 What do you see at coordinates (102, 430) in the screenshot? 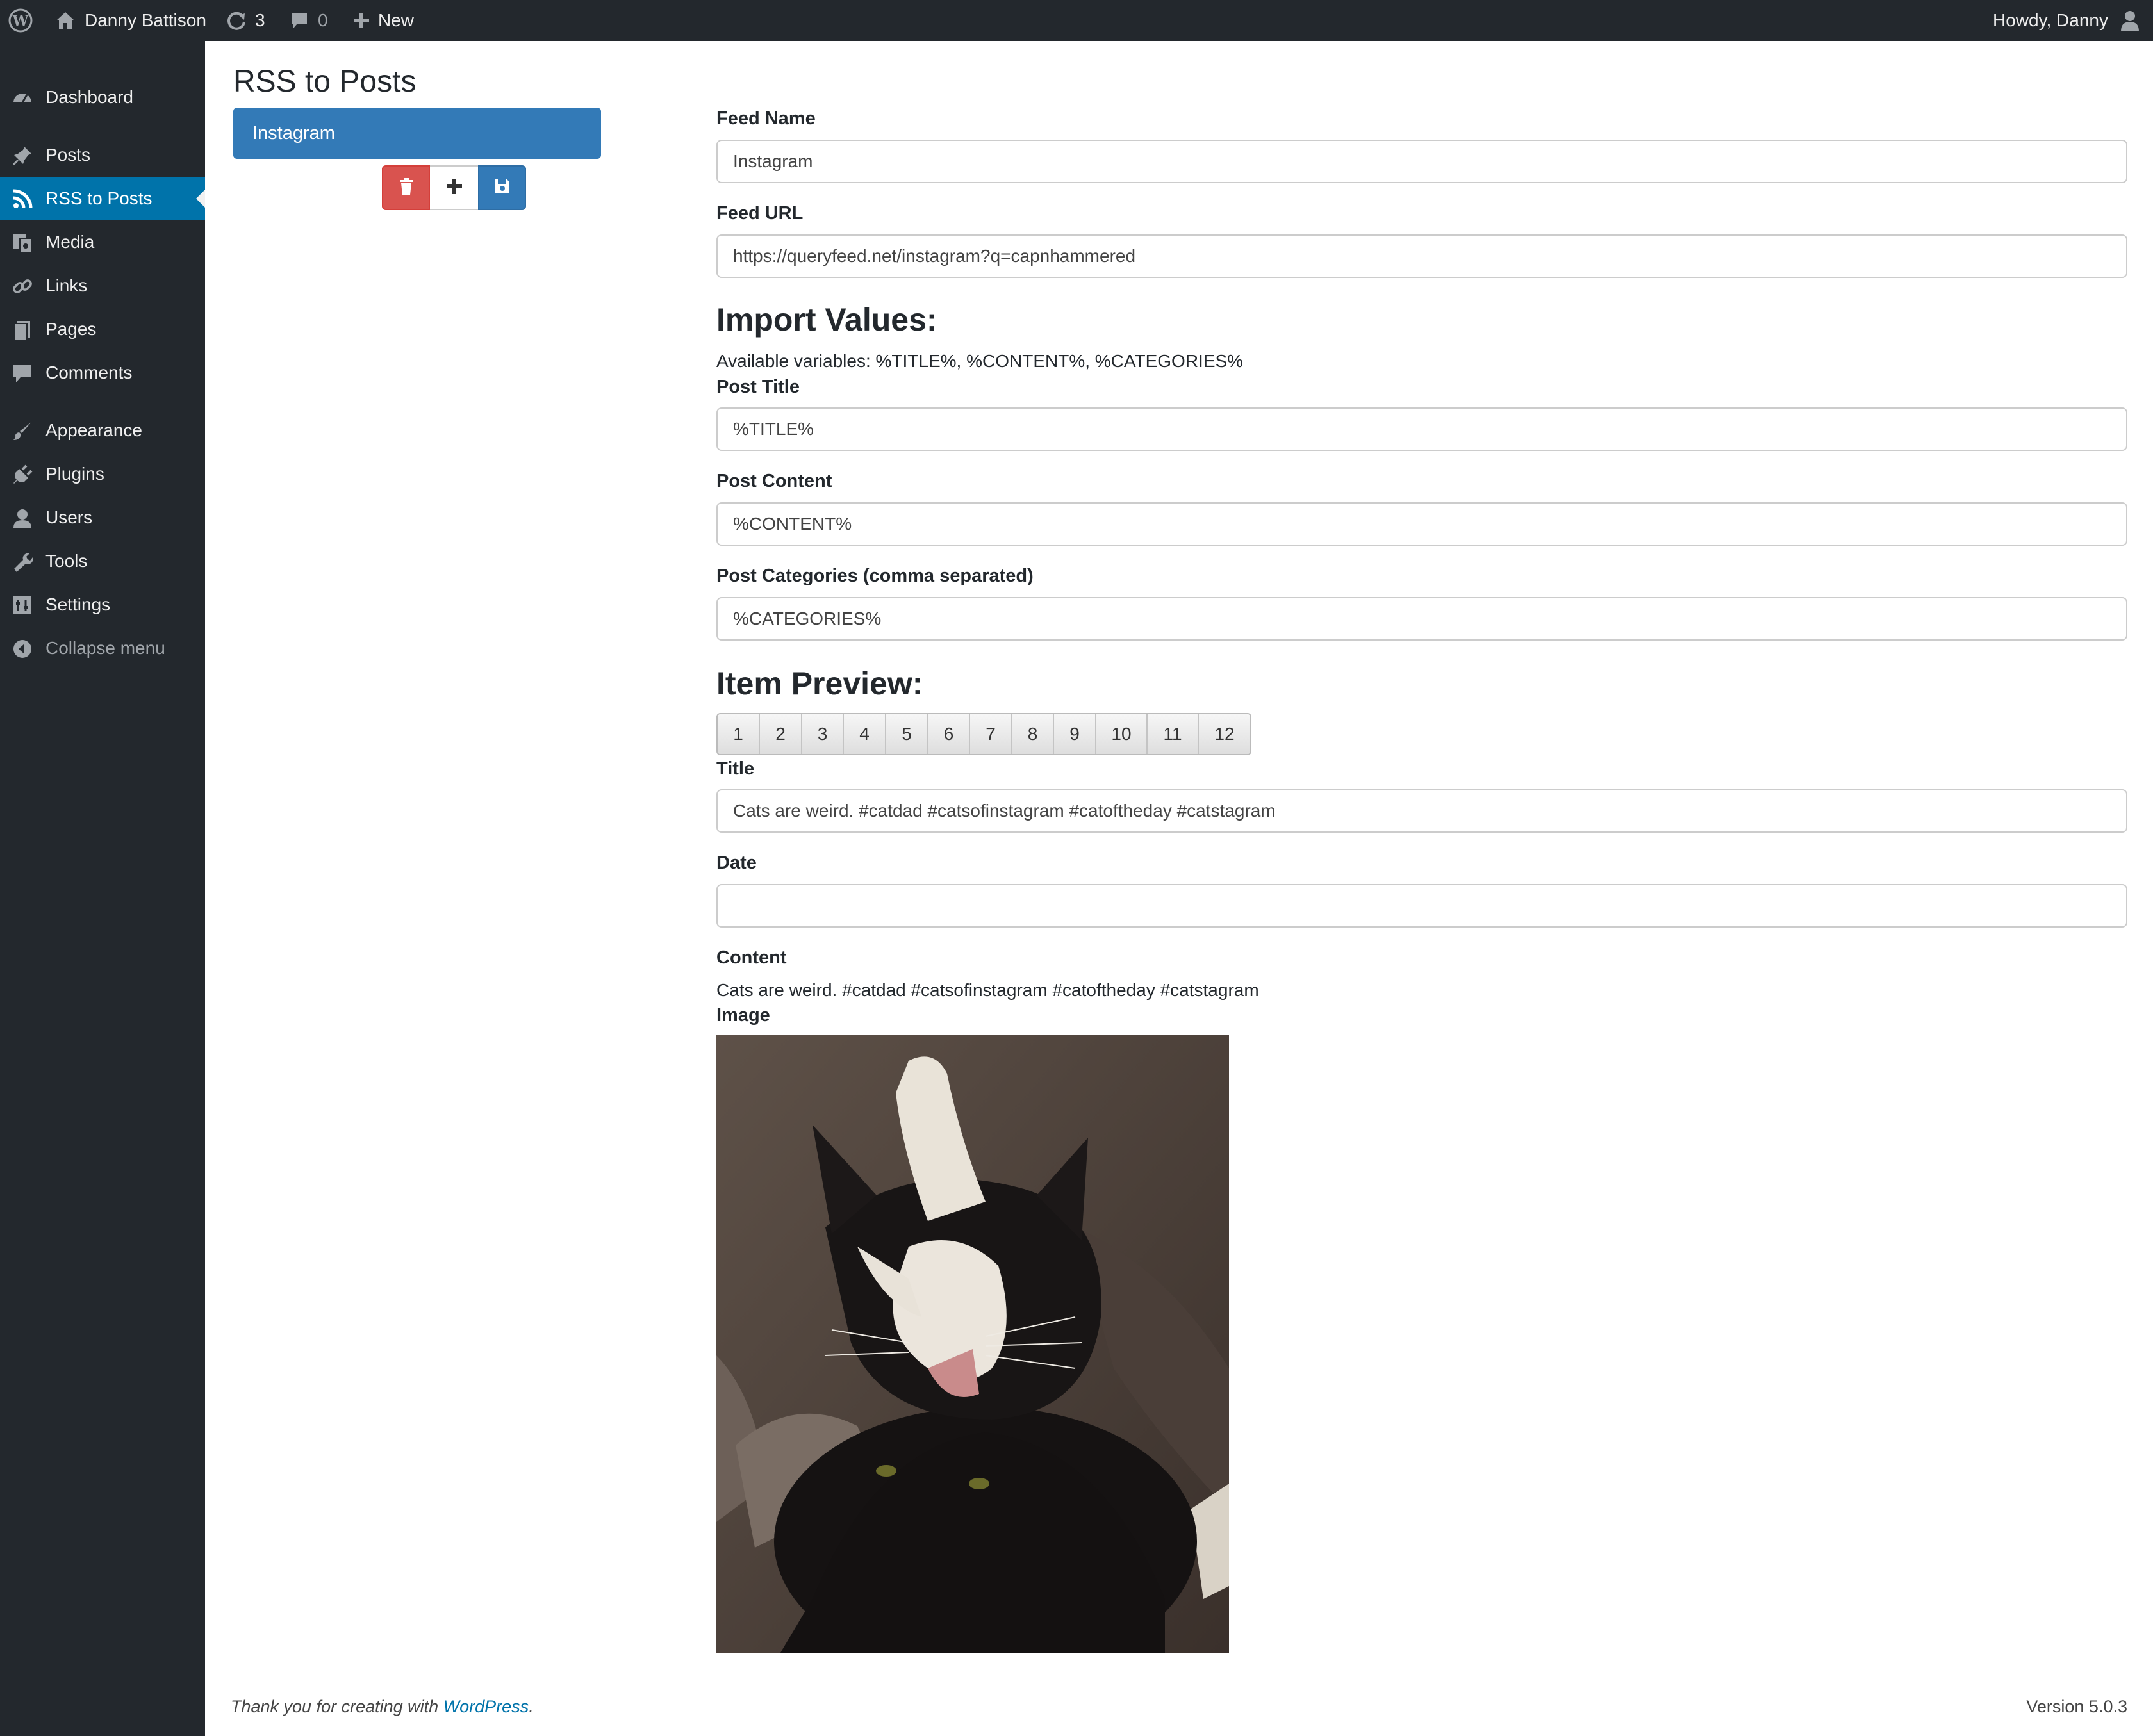
I see `sidebar-item-appearance: Appearance` at bounding box center [102, 430].